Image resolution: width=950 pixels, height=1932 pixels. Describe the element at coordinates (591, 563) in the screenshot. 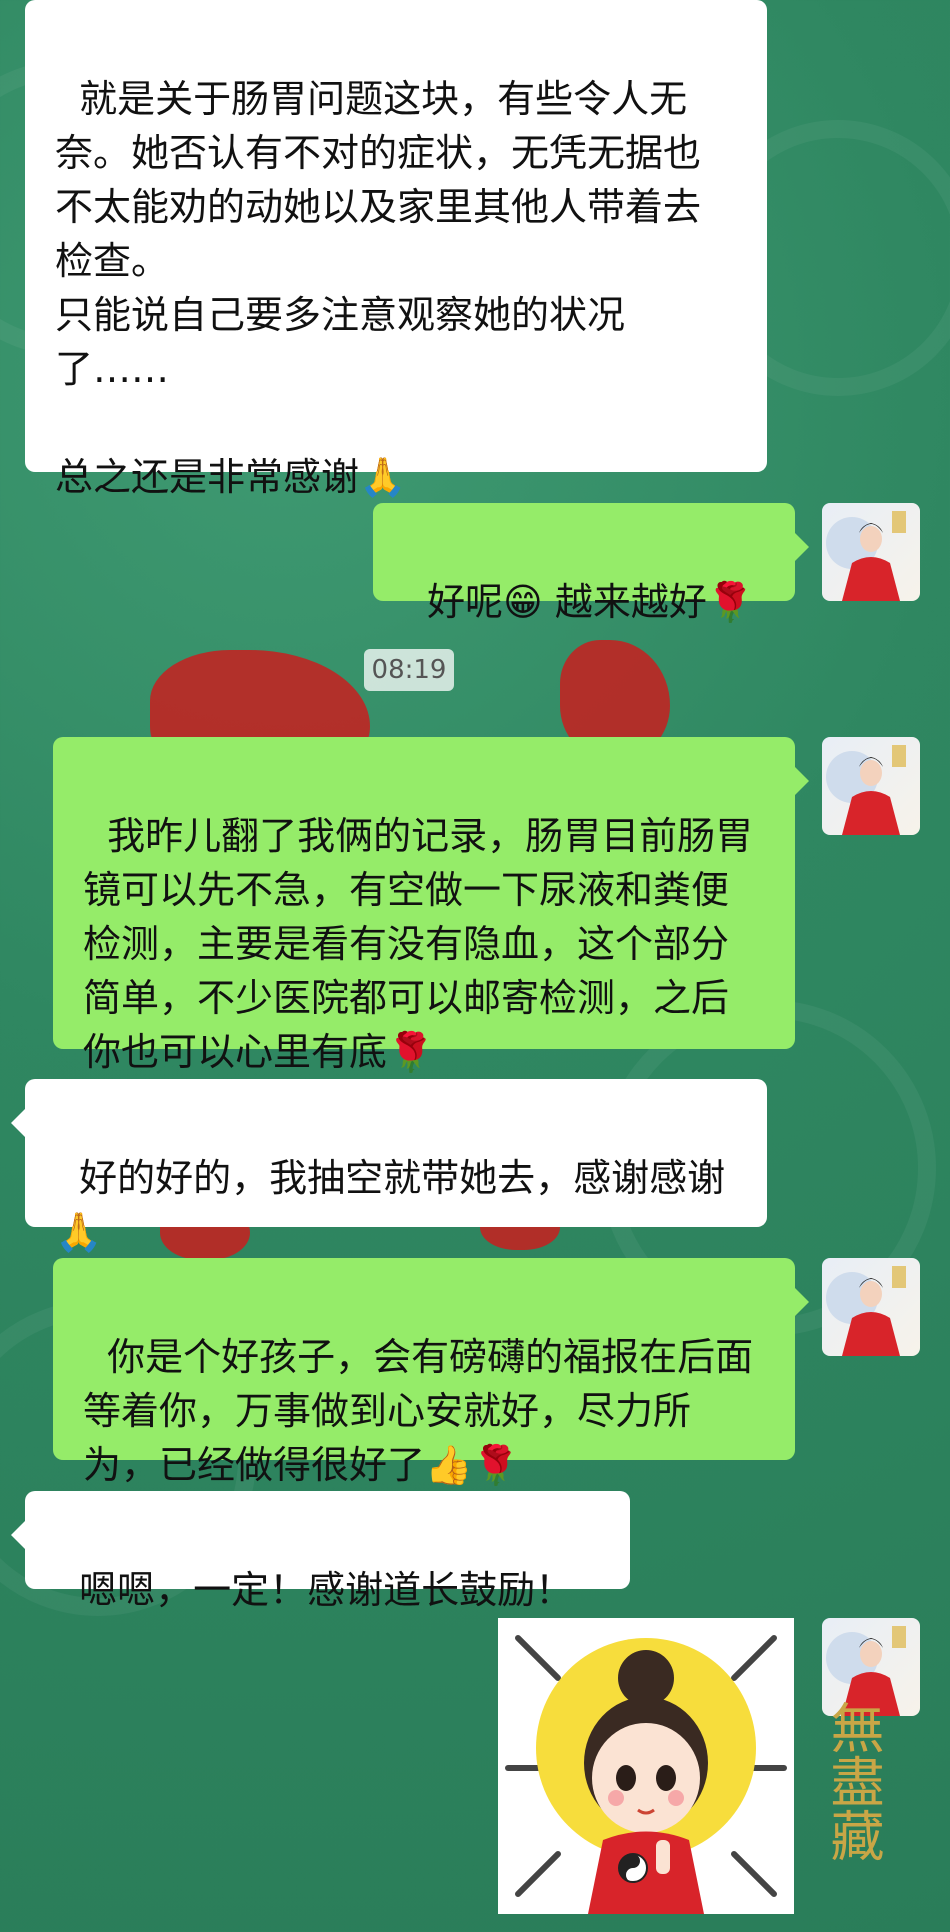

I see `message-bubble-outgoing: 好呢😁 越来越好🌹` at that location.